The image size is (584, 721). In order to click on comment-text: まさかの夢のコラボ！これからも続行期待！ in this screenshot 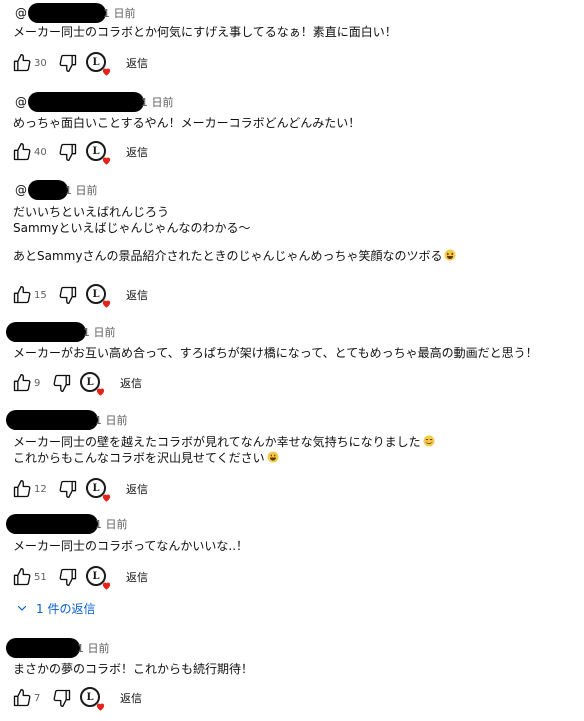, I will do `click(133, 669)`.